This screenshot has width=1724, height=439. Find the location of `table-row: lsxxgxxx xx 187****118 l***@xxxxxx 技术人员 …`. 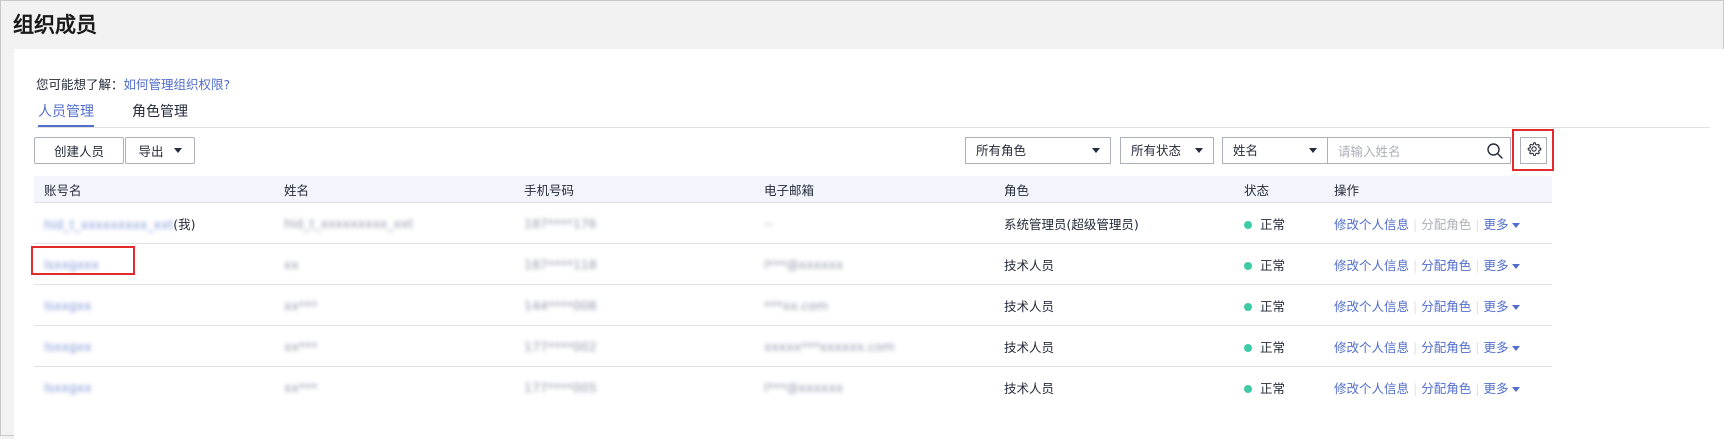

table-row: lsxxgxxx xx 187****118 l***@xxxxxx 技术人员 … is located at coordinates (793, 264).